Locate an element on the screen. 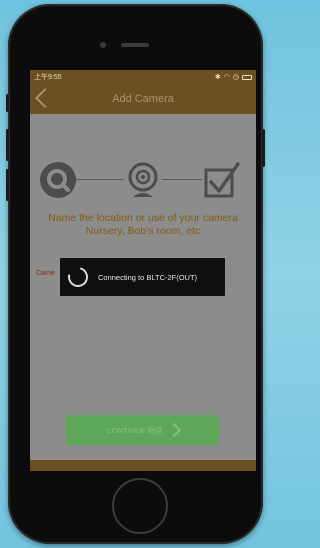 This screenshot has width=320, height=548. power-button is located at coordinates (263, 148).